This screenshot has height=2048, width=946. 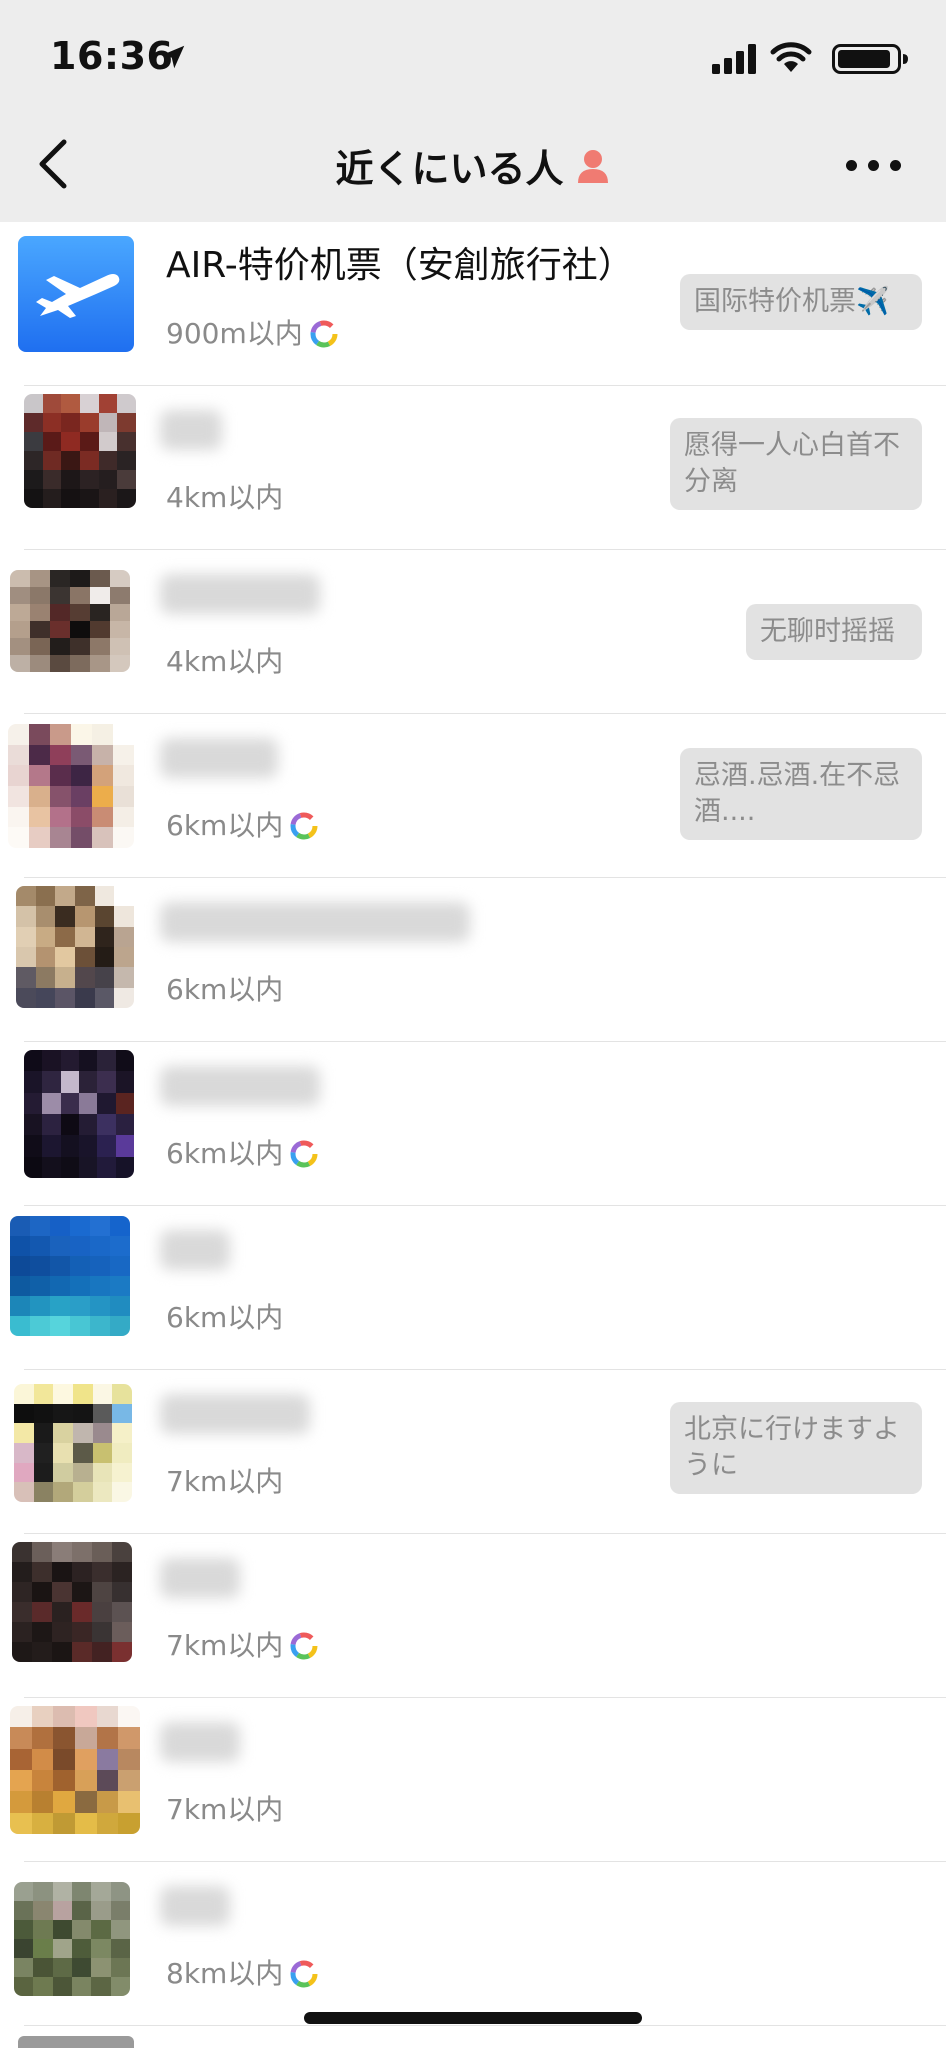 What do you see at coordinates (449, 169) in the screenshot?
I see `page-title: 近くにいる人` at bounding box center [449, 169].